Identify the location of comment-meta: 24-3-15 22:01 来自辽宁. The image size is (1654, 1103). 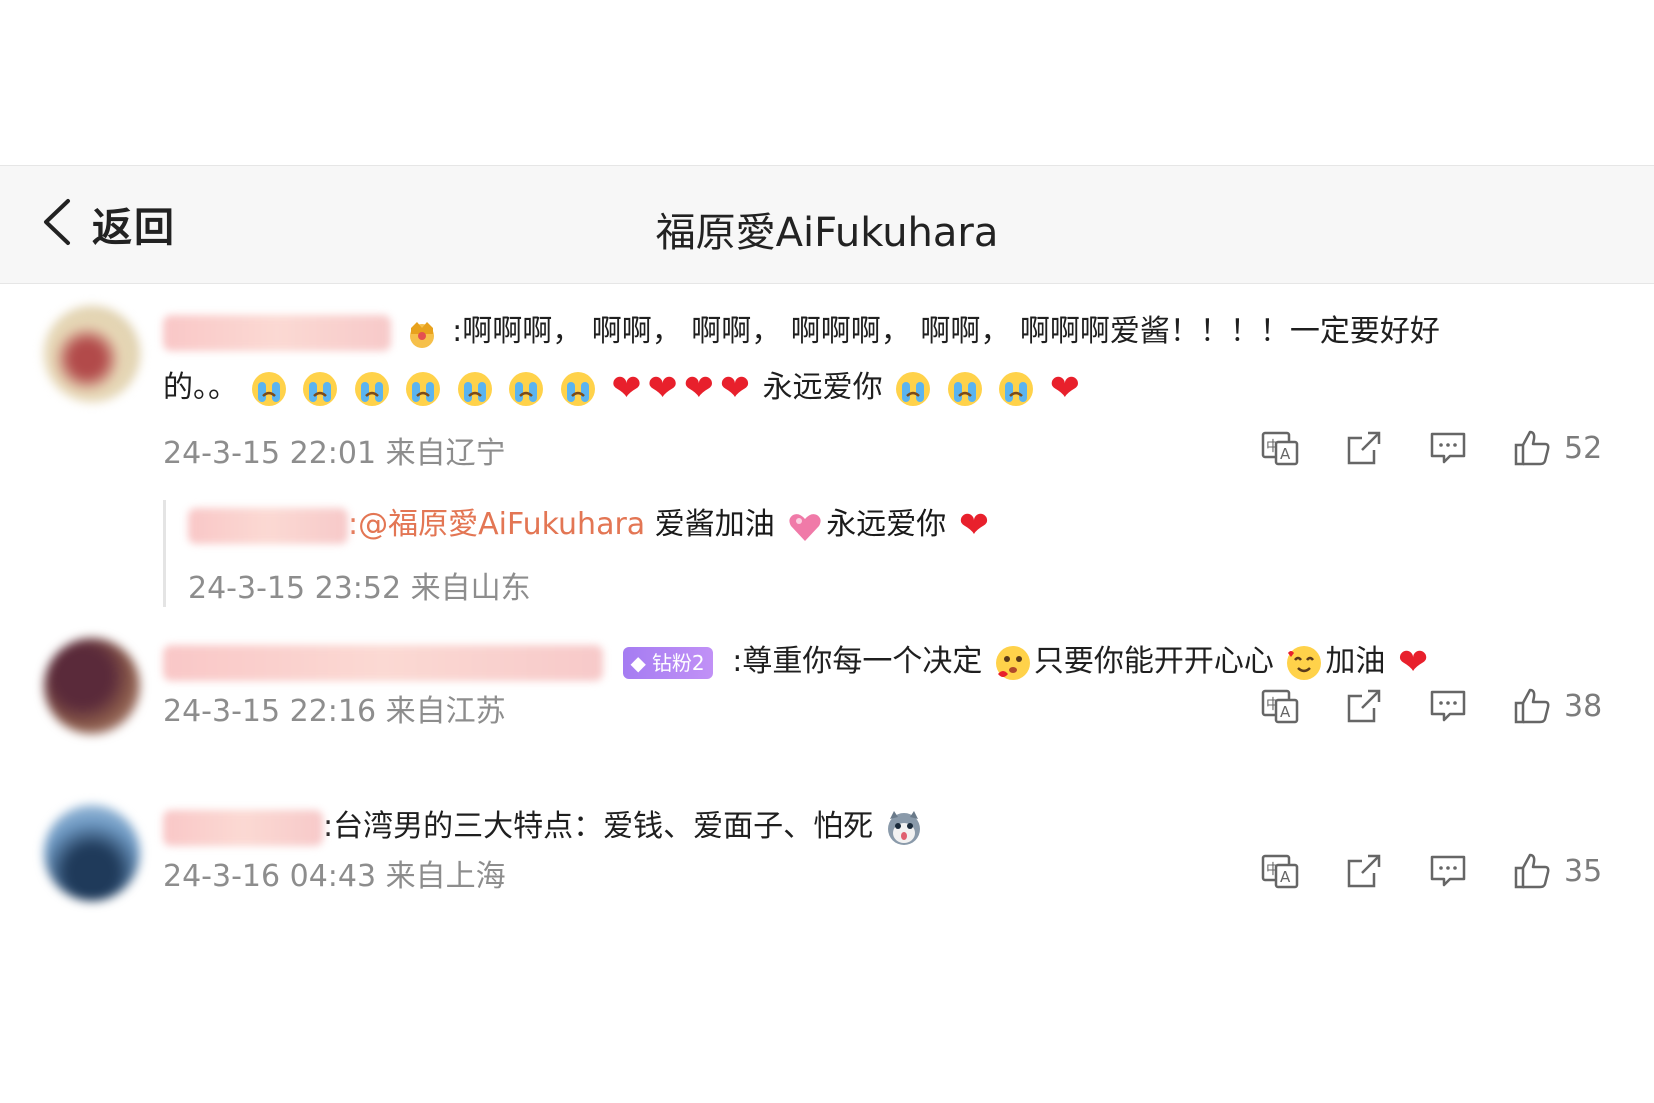
(334, 453).